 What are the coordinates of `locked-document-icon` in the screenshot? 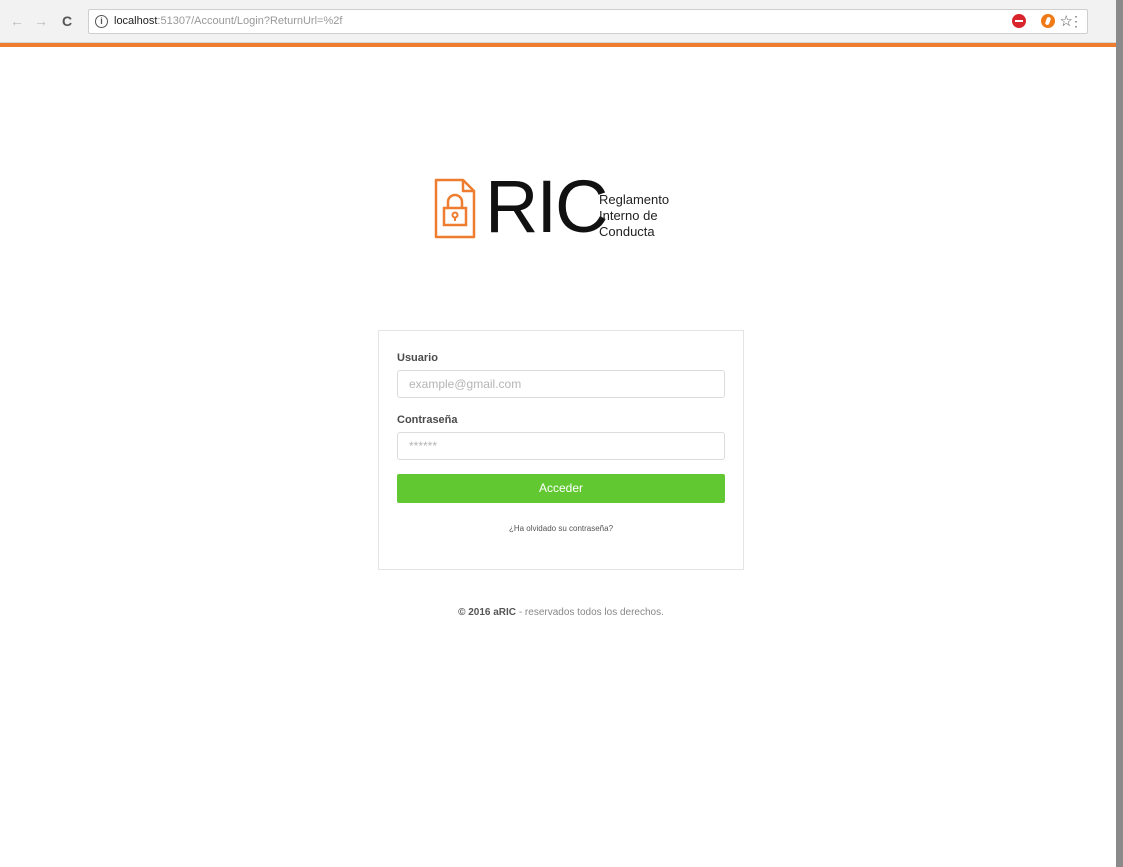 It's located at (455, 208).